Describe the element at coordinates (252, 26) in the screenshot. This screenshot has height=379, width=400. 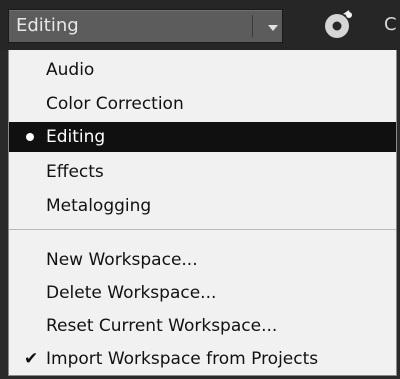
I see `dropdown-divider` at that location.